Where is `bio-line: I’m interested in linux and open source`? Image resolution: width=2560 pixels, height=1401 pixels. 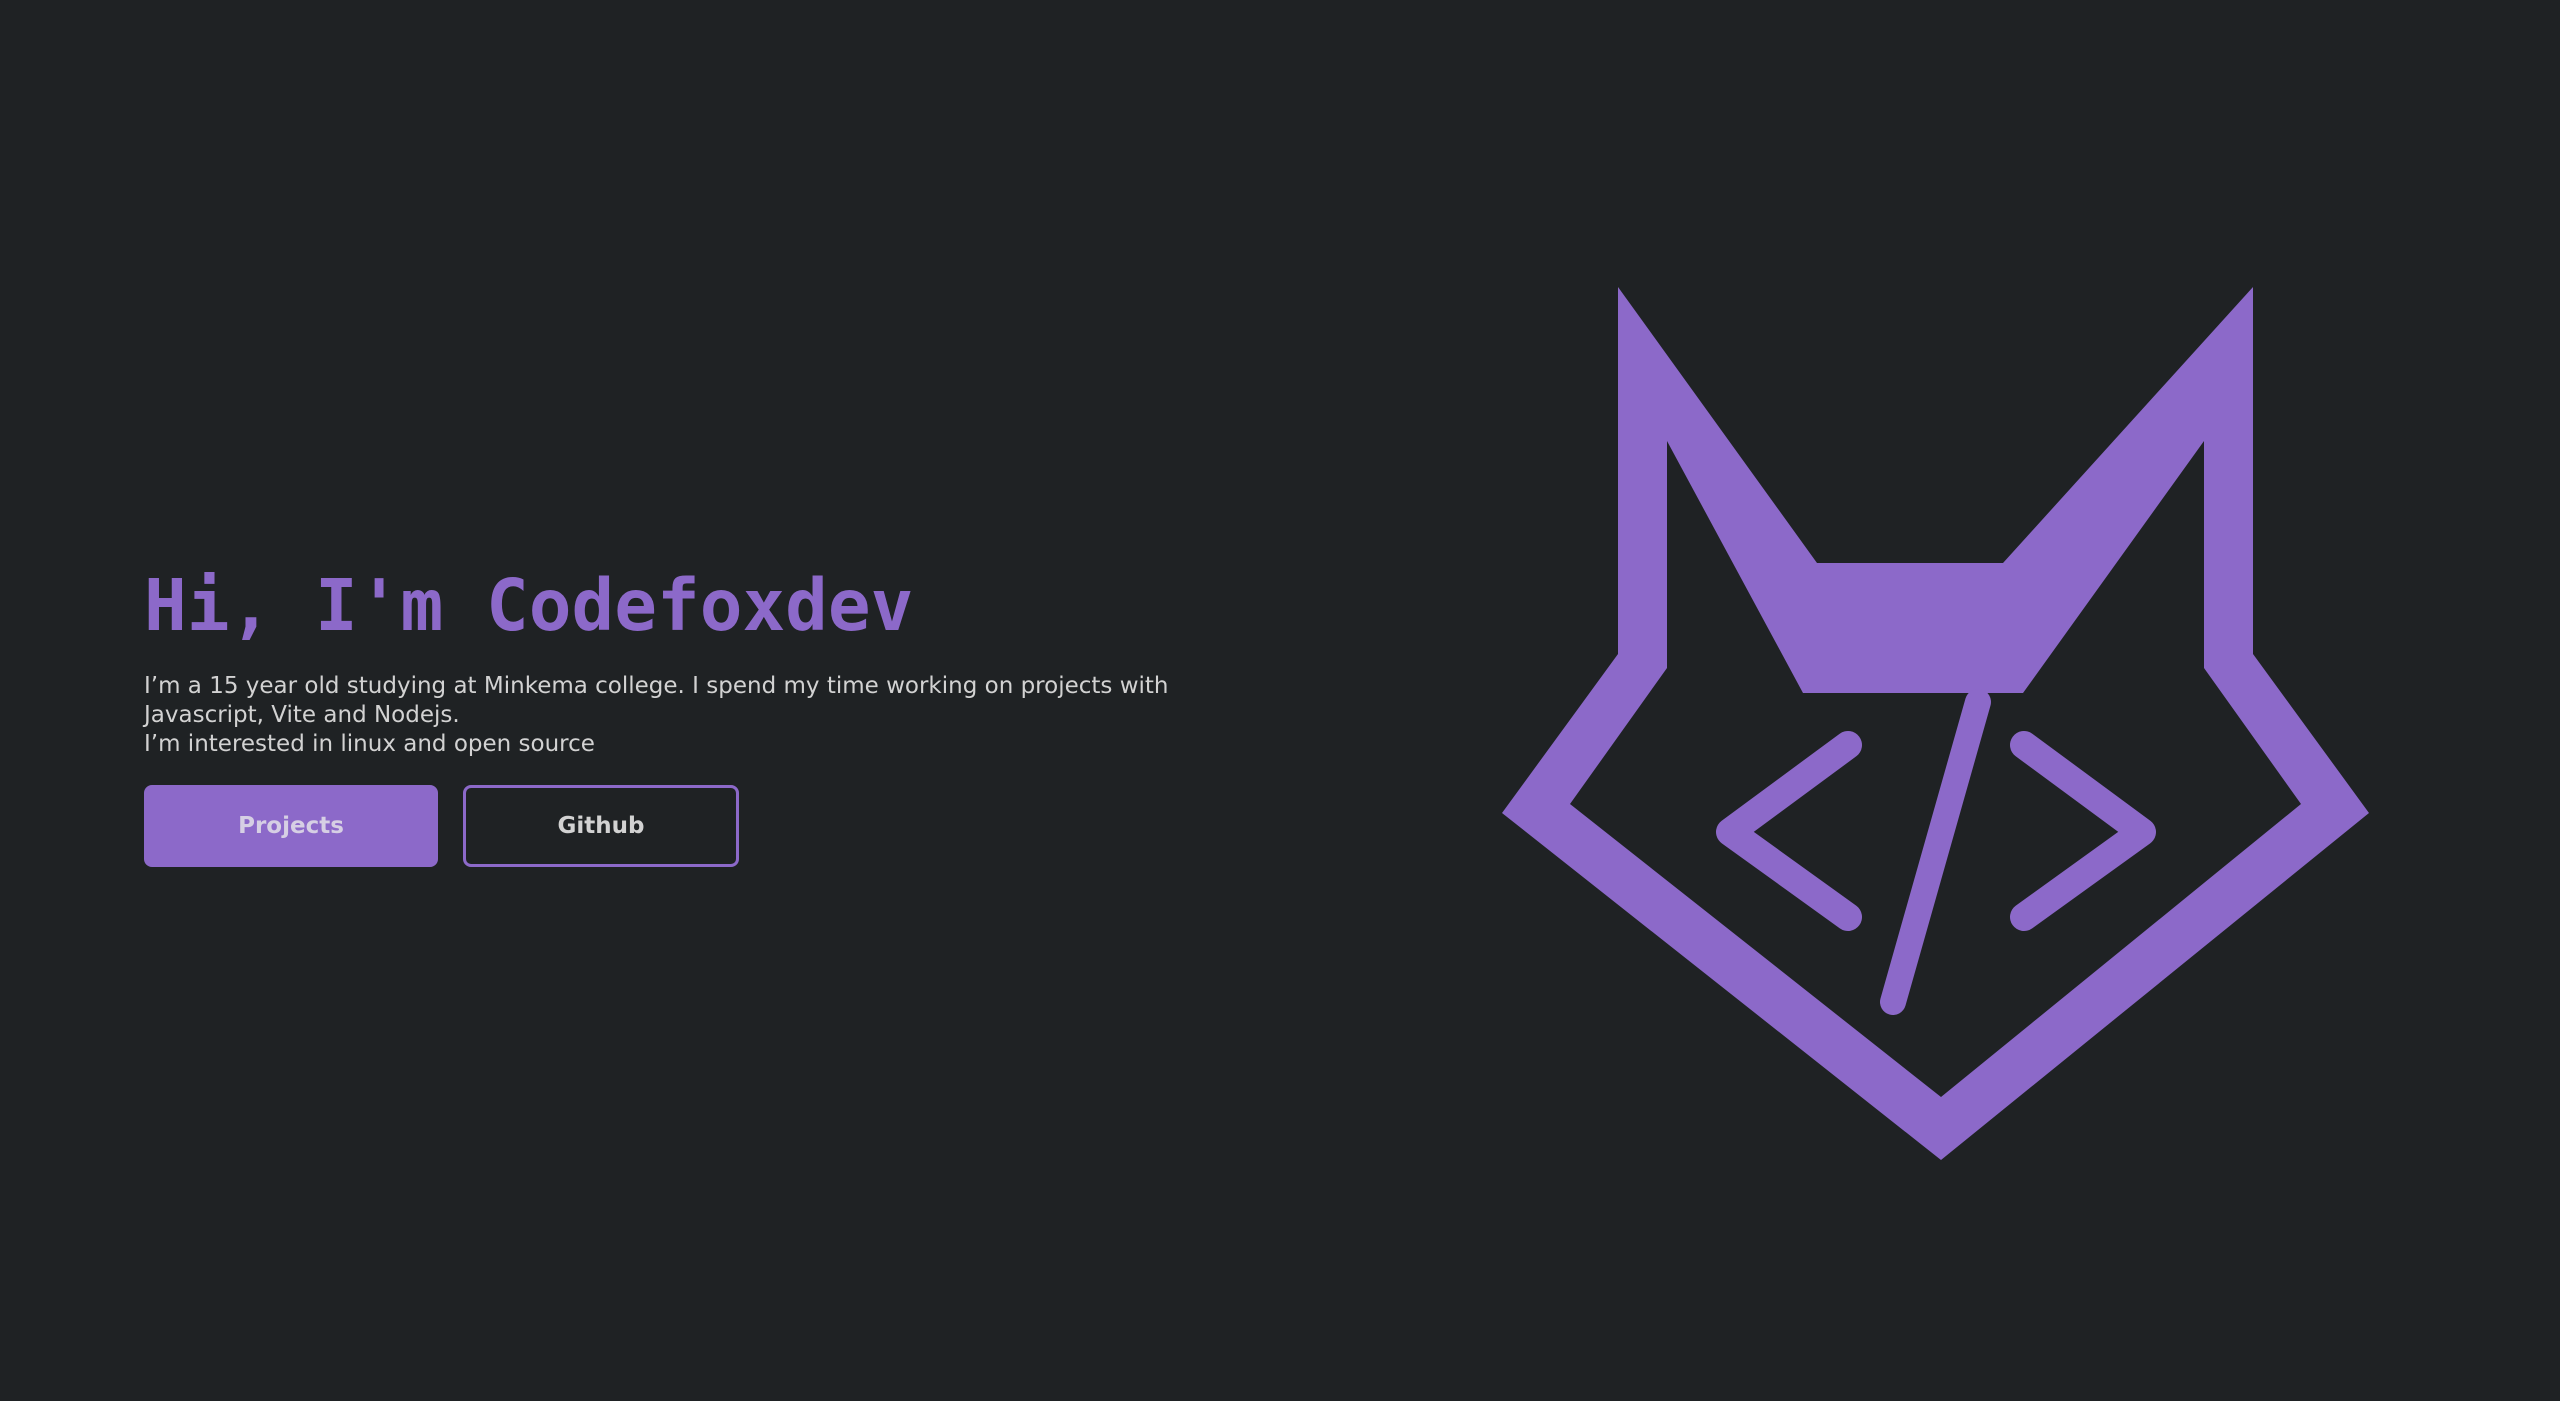
bio-line: I’m interested in linux and open source is located at coordinates (369, 744).